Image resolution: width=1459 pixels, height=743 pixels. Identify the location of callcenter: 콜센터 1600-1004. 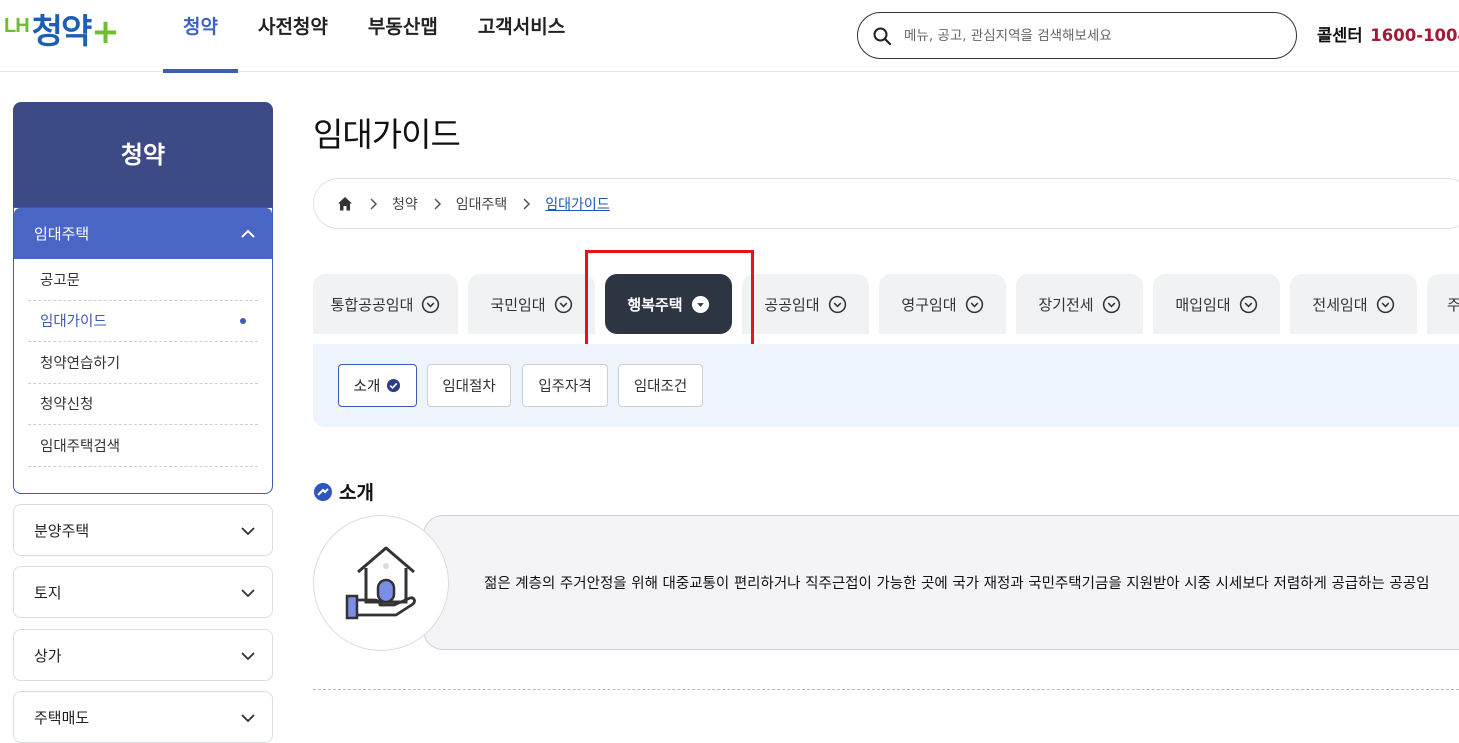
(1388, 34).